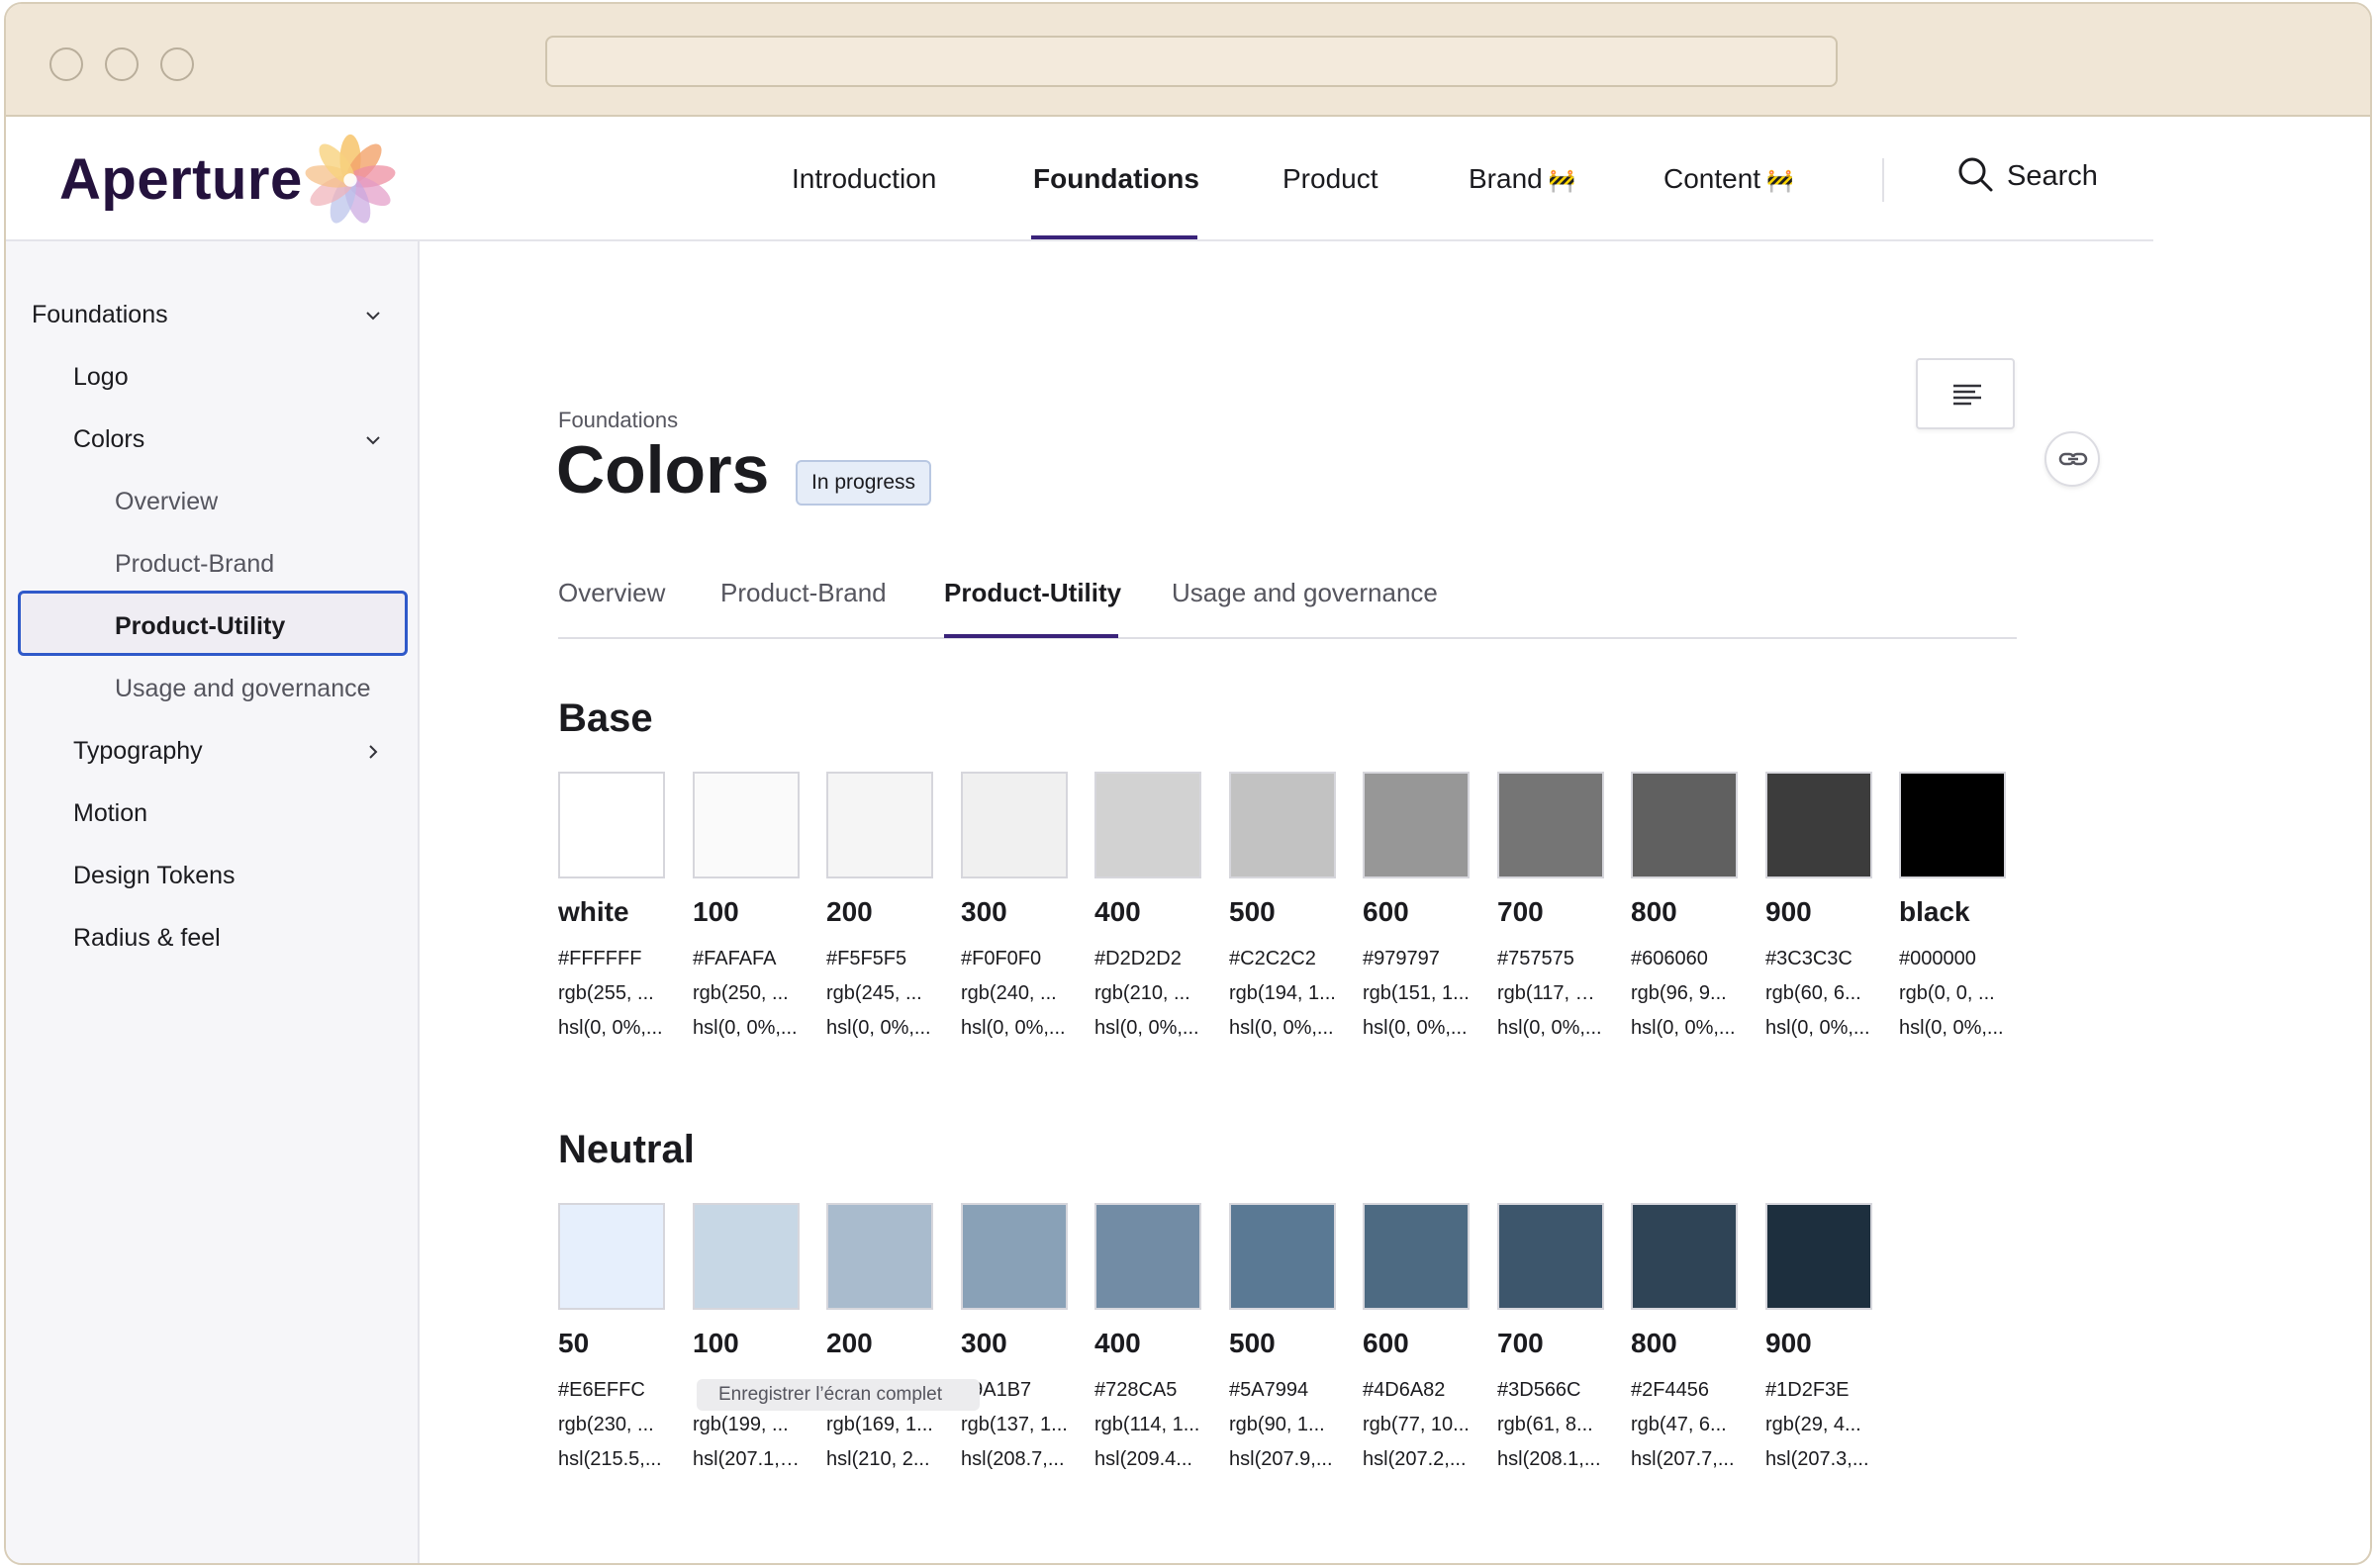 This screenshot has width=2375, height=1568. Describe the element at coordinates (1033, 593) in the screenshot. I see `tab-product-utility: Product-Utility` at that location.